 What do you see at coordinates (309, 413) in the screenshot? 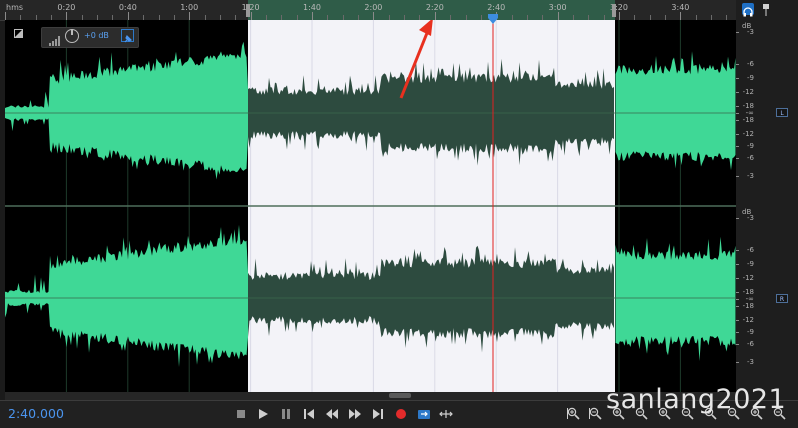
I see `go-to-start-icon` at bounding box center [309, 413].